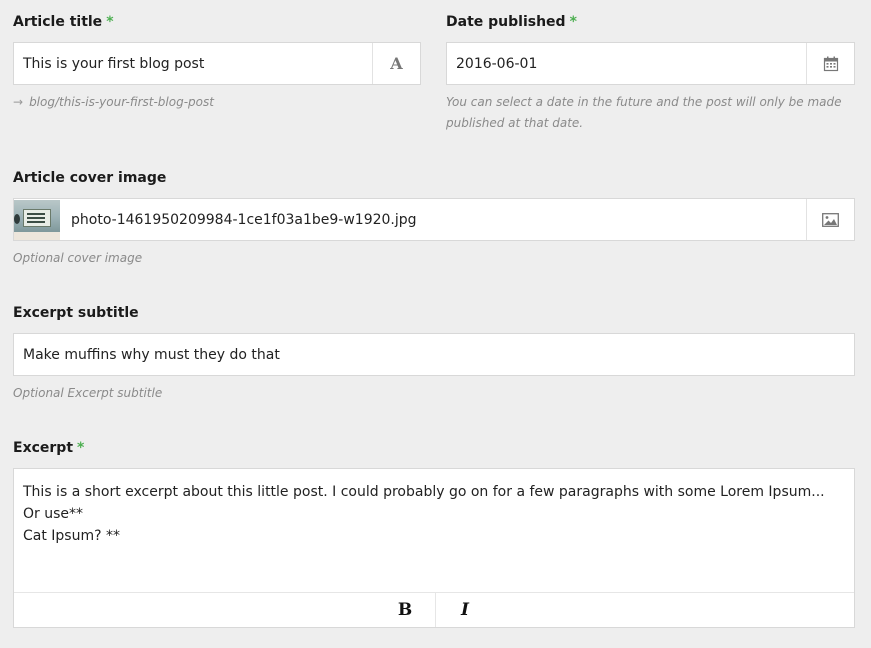 The width and height of the screenshot is (871, 648). I want to click on article-title-input: This is your first blog post A, so click(217, 63).